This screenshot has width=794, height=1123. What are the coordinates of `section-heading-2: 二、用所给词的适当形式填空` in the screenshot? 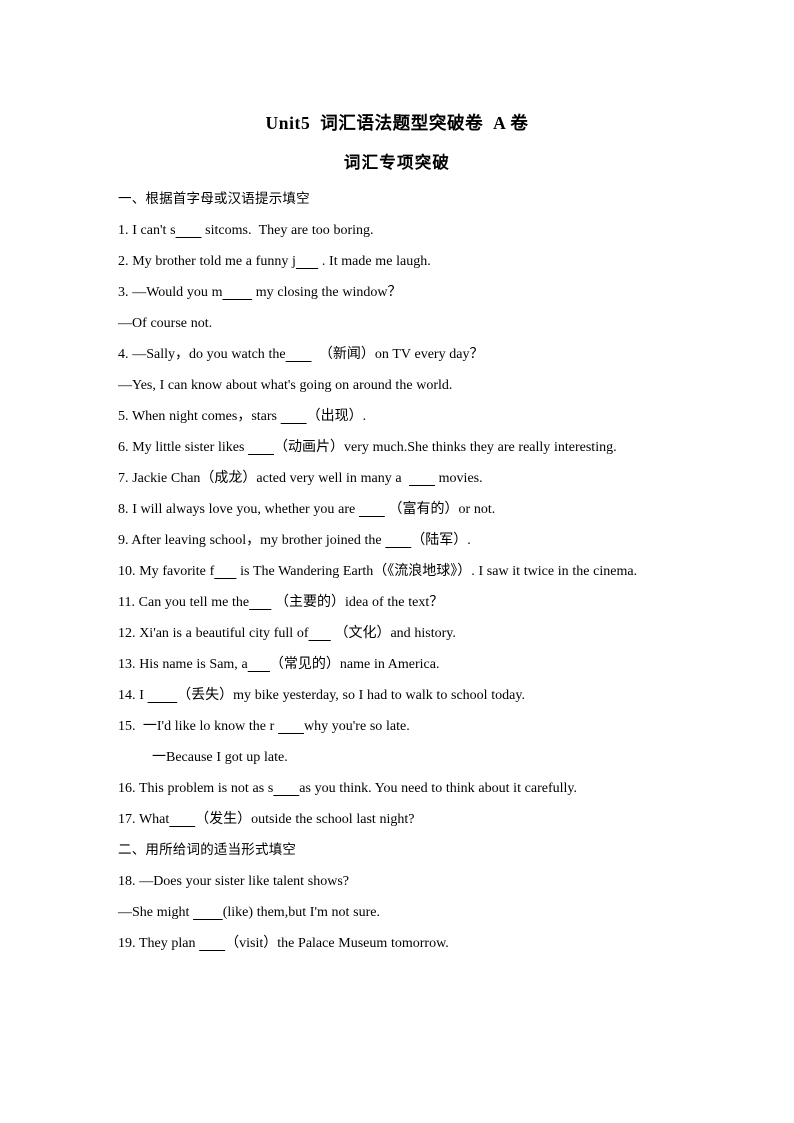 It's located at (207, 850).